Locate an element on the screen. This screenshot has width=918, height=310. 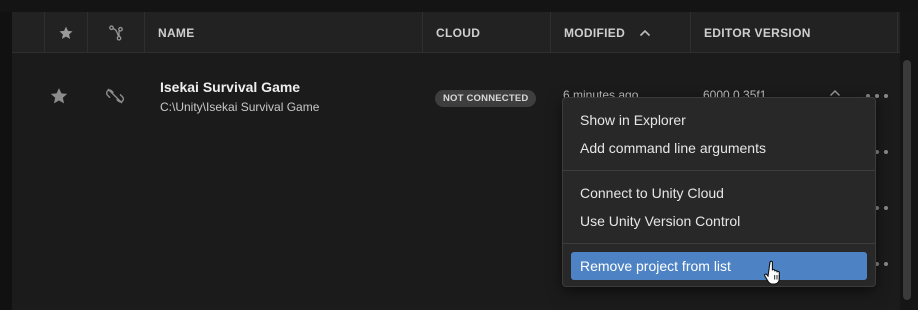
menu-item-remove-project-from-list: Remove project from list is located at coordinates (719, 266).